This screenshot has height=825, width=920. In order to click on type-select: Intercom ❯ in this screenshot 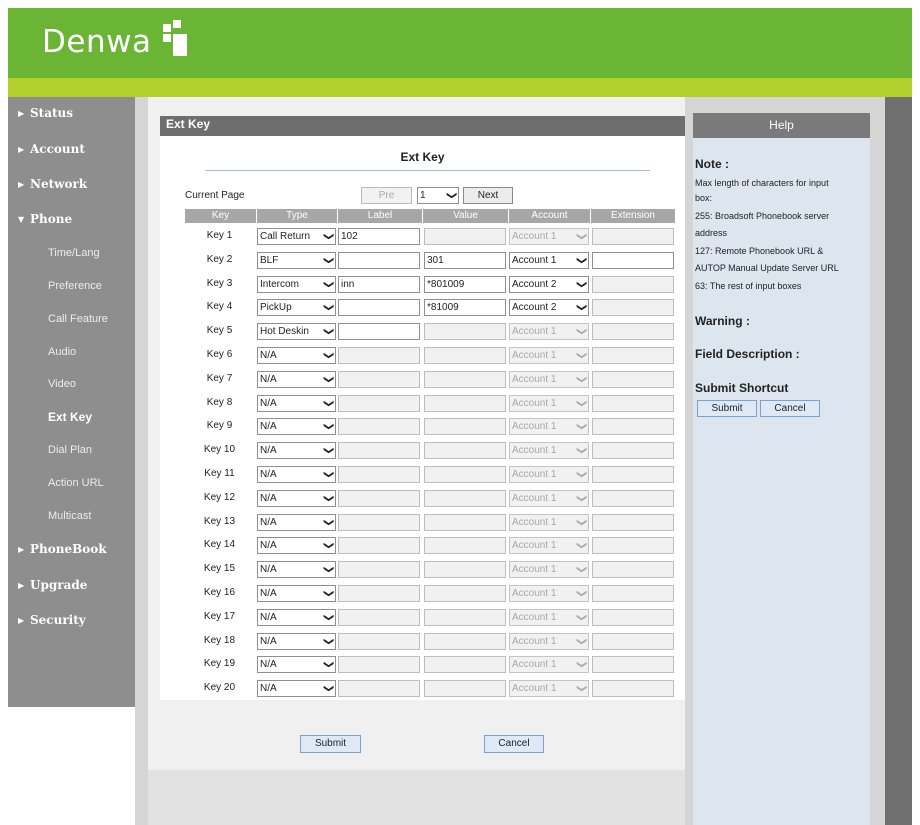, I will do `click(296, 284)`.